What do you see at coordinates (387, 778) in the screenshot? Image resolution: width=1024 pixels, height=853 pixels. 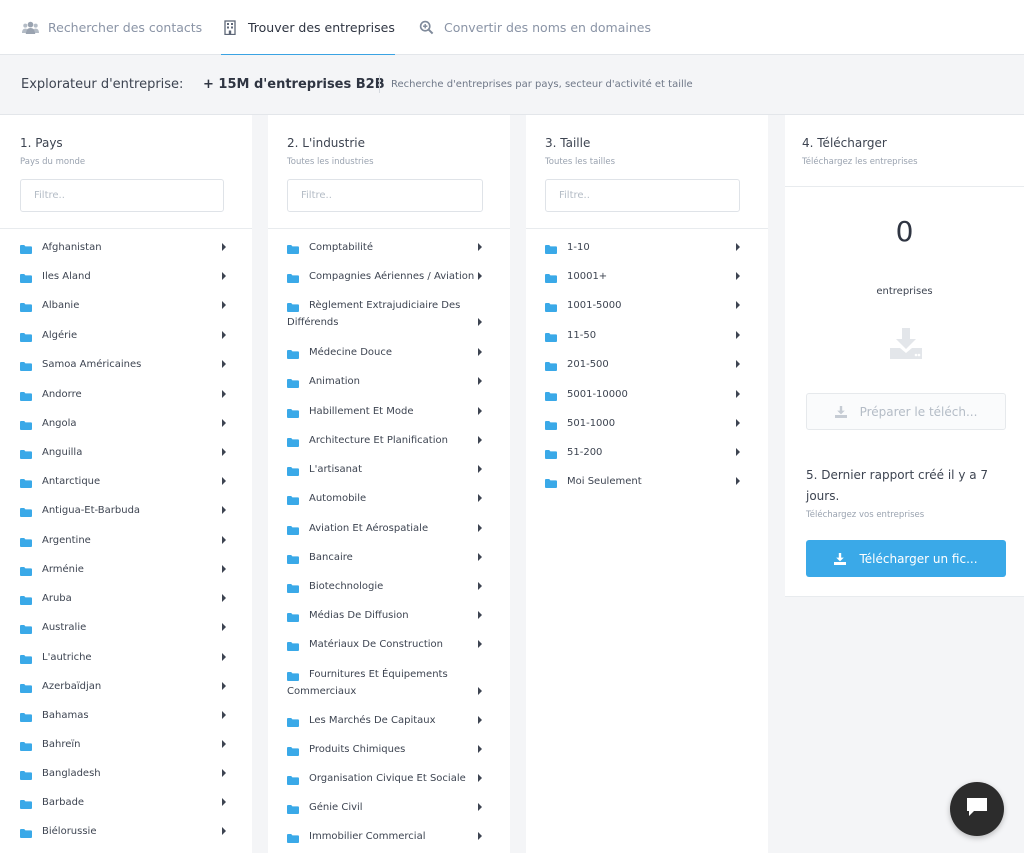 I see `list-item-label: Organisation Civique Et Sociale` at bounding box center [387, 778].